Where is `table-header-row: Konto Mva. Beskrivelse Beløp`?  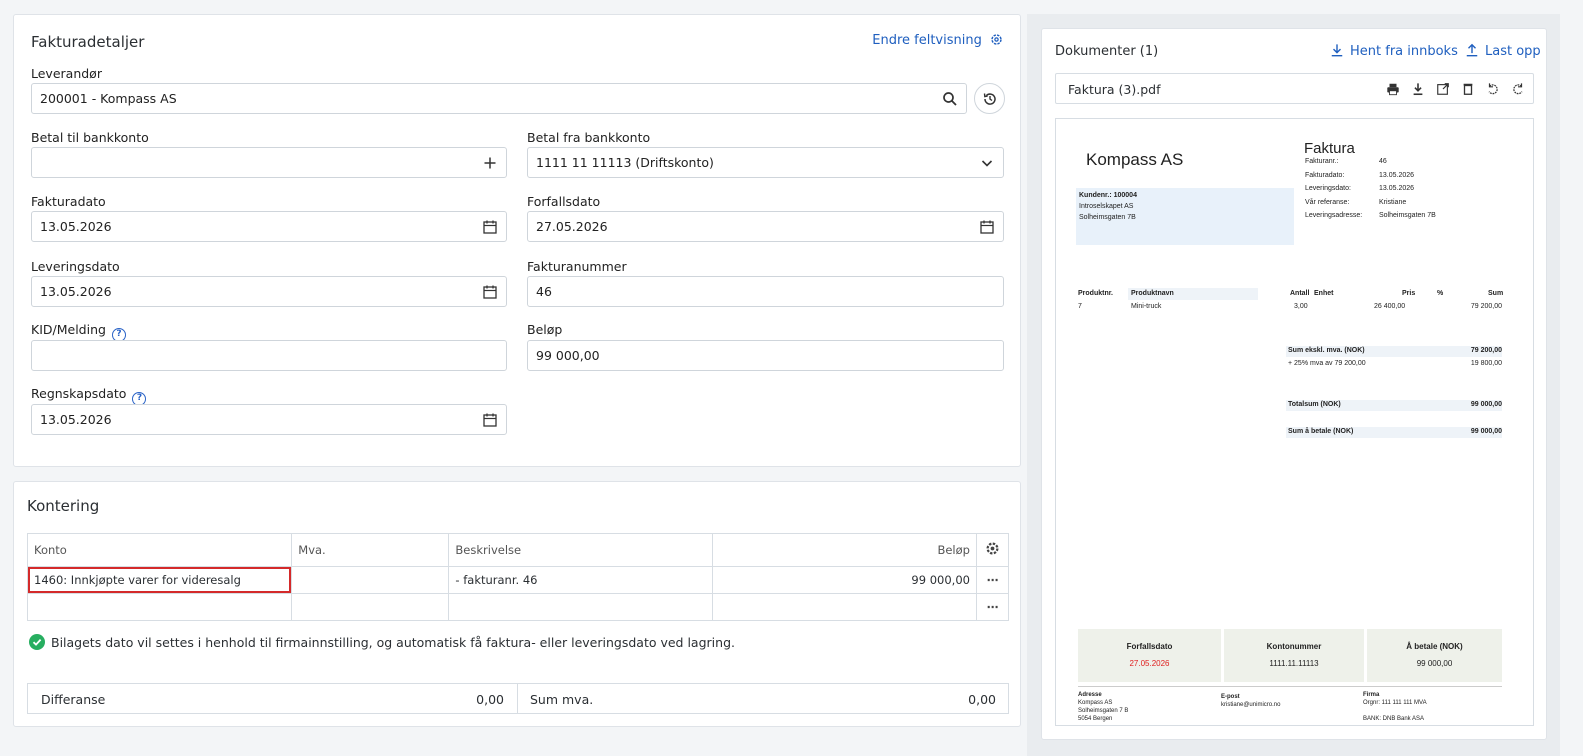
table-header-row: Konto Mva. Beskrivelse Beløp is located at coordinates (518, 550).